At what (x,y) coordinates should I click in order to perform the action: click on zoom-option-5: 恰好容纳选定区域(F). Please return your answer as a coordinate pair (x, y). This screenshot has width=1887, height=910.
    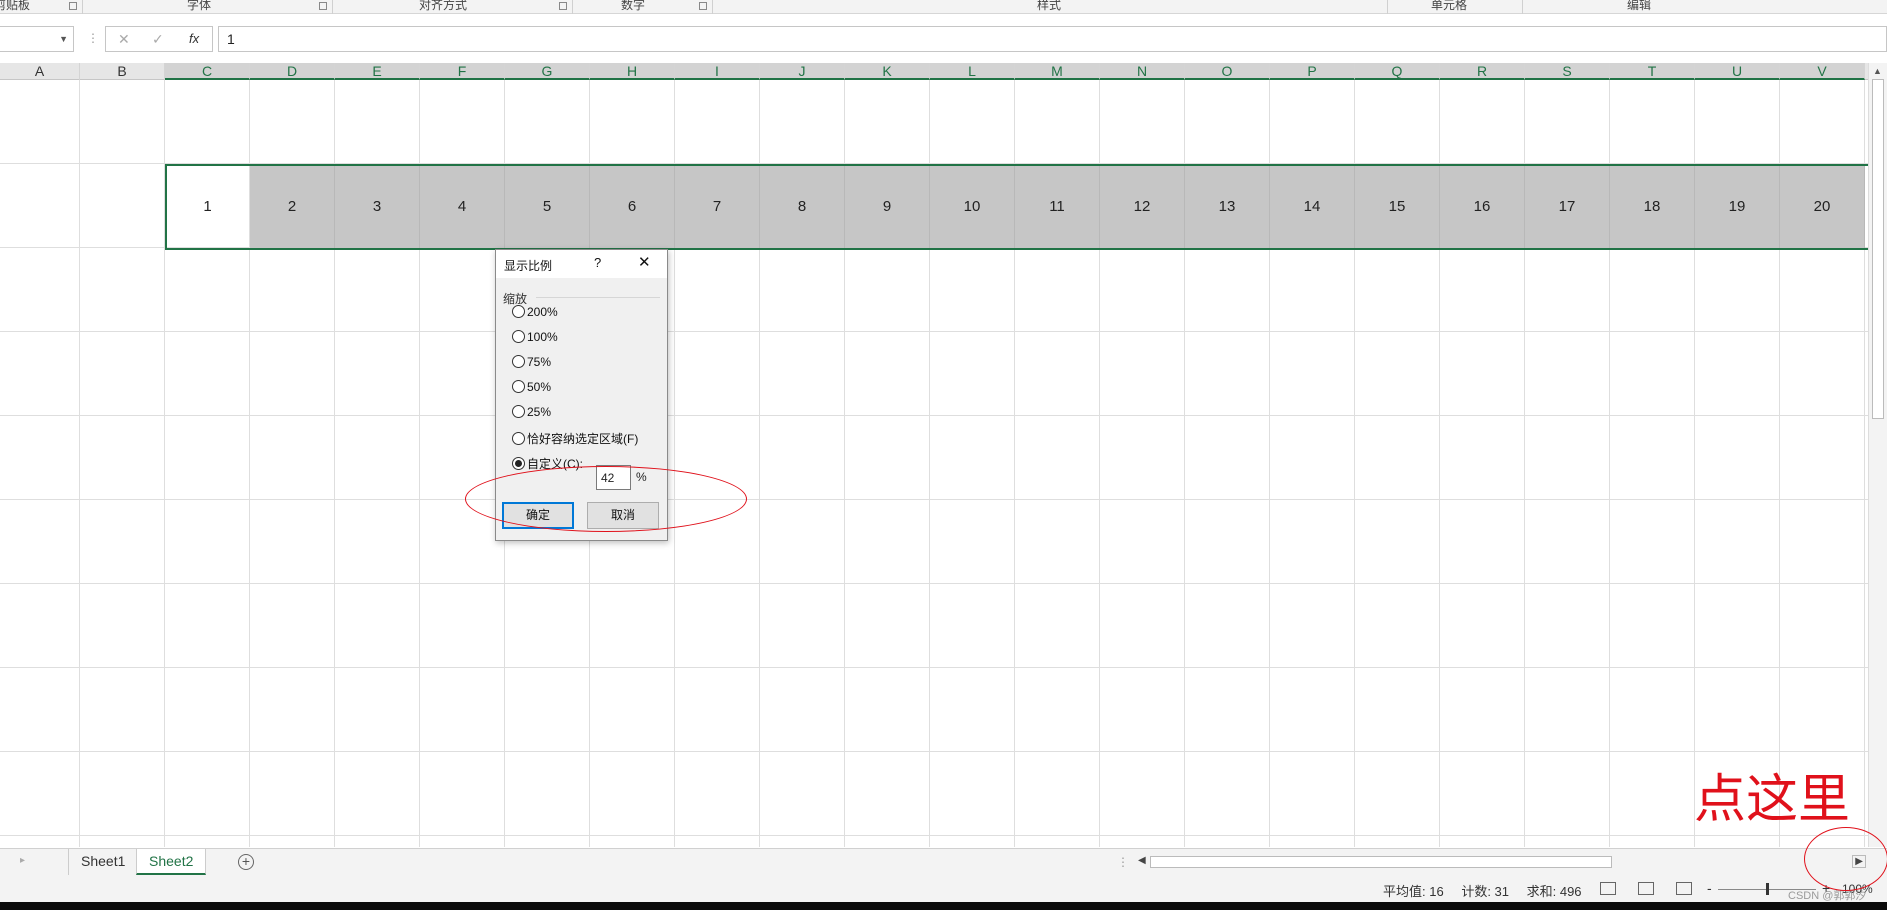
    Looking at the image, I should click on (575, 440).